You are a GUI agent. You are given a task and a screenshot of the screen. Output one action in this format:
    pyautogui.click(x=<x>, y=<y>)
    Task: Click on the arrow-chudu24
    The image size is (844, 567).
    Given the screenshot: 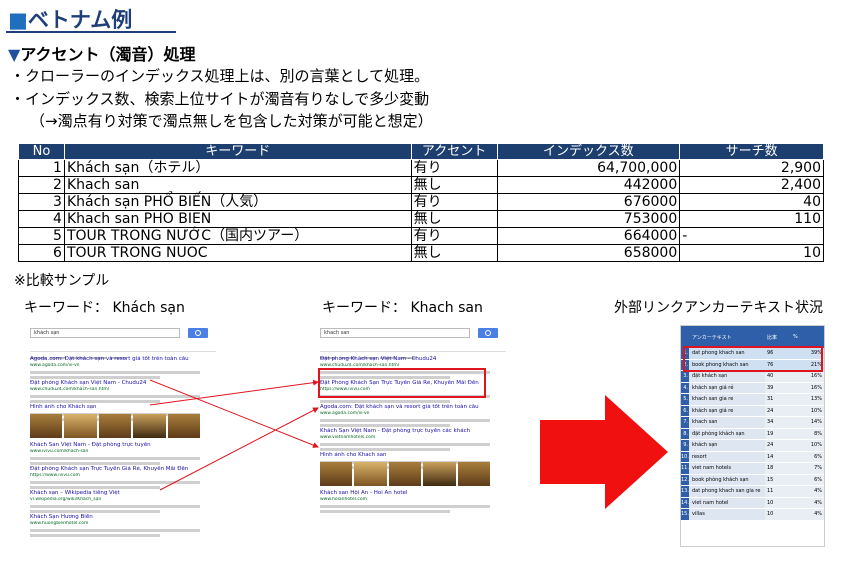 What is the action you would take?
    pyautogui.click(x=234, y=392)
    